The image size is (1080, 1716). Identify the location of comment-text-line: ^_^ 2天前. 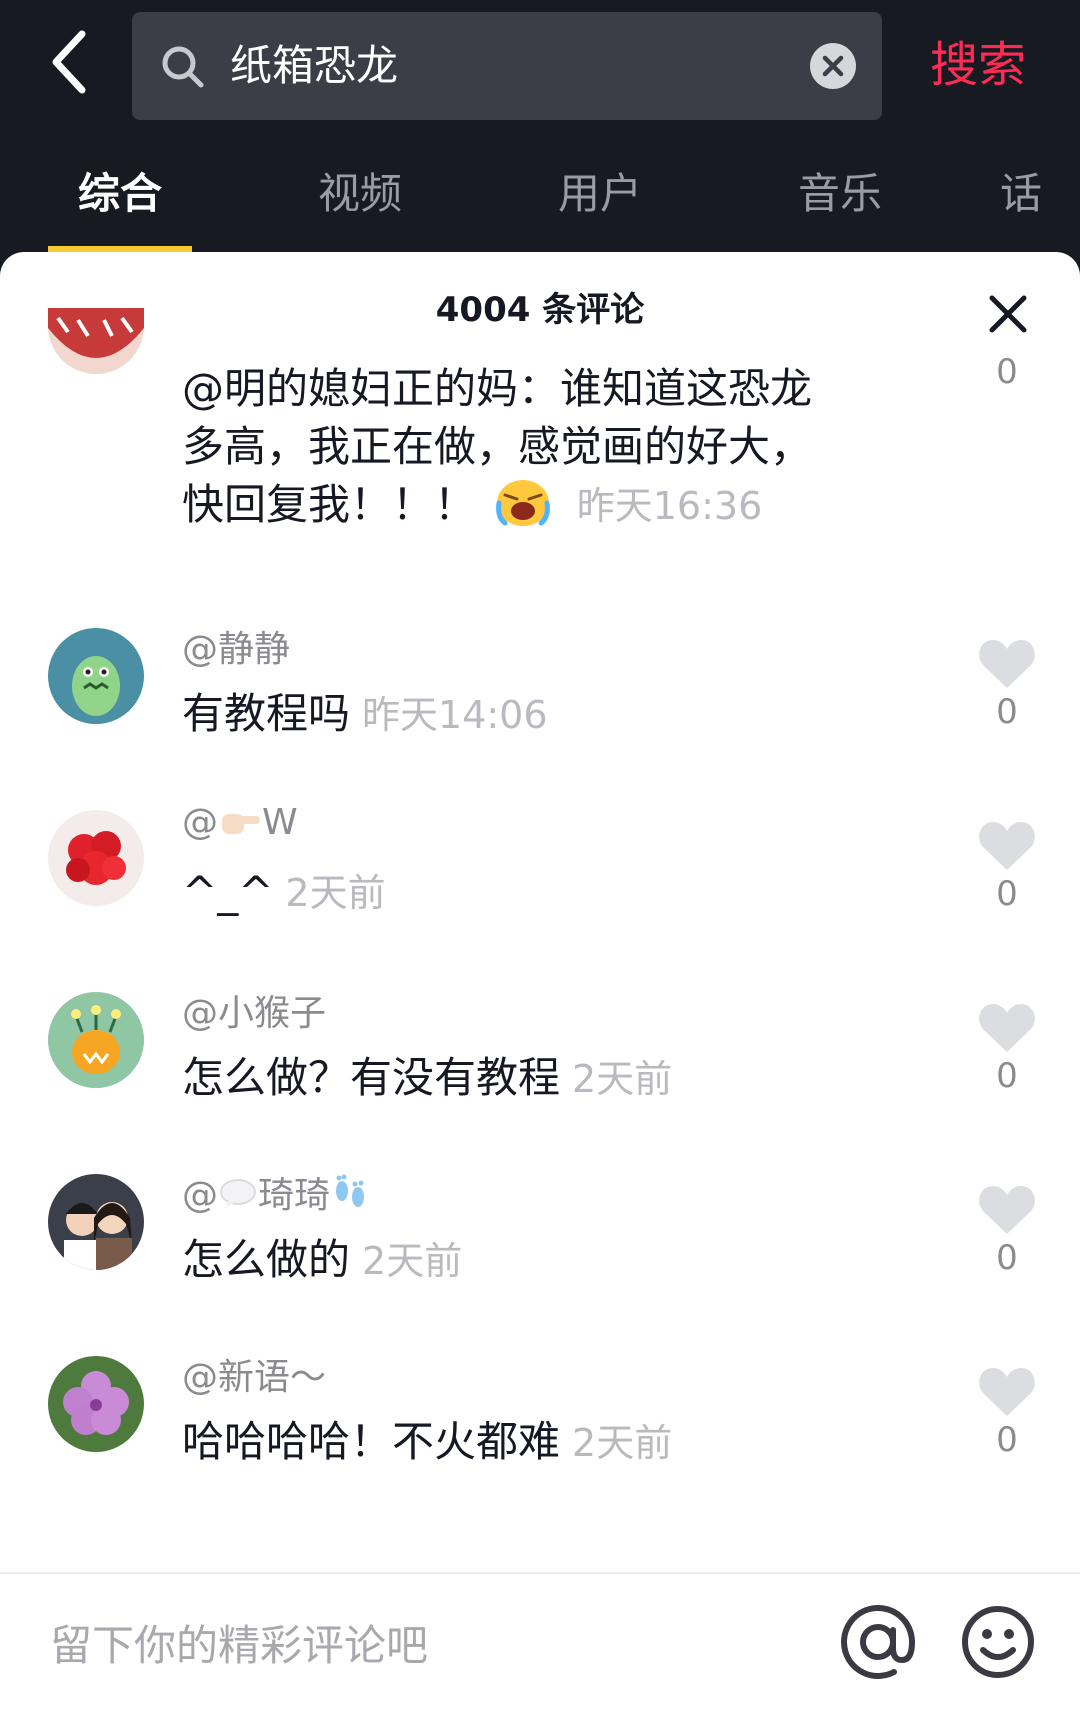
(284, 889).